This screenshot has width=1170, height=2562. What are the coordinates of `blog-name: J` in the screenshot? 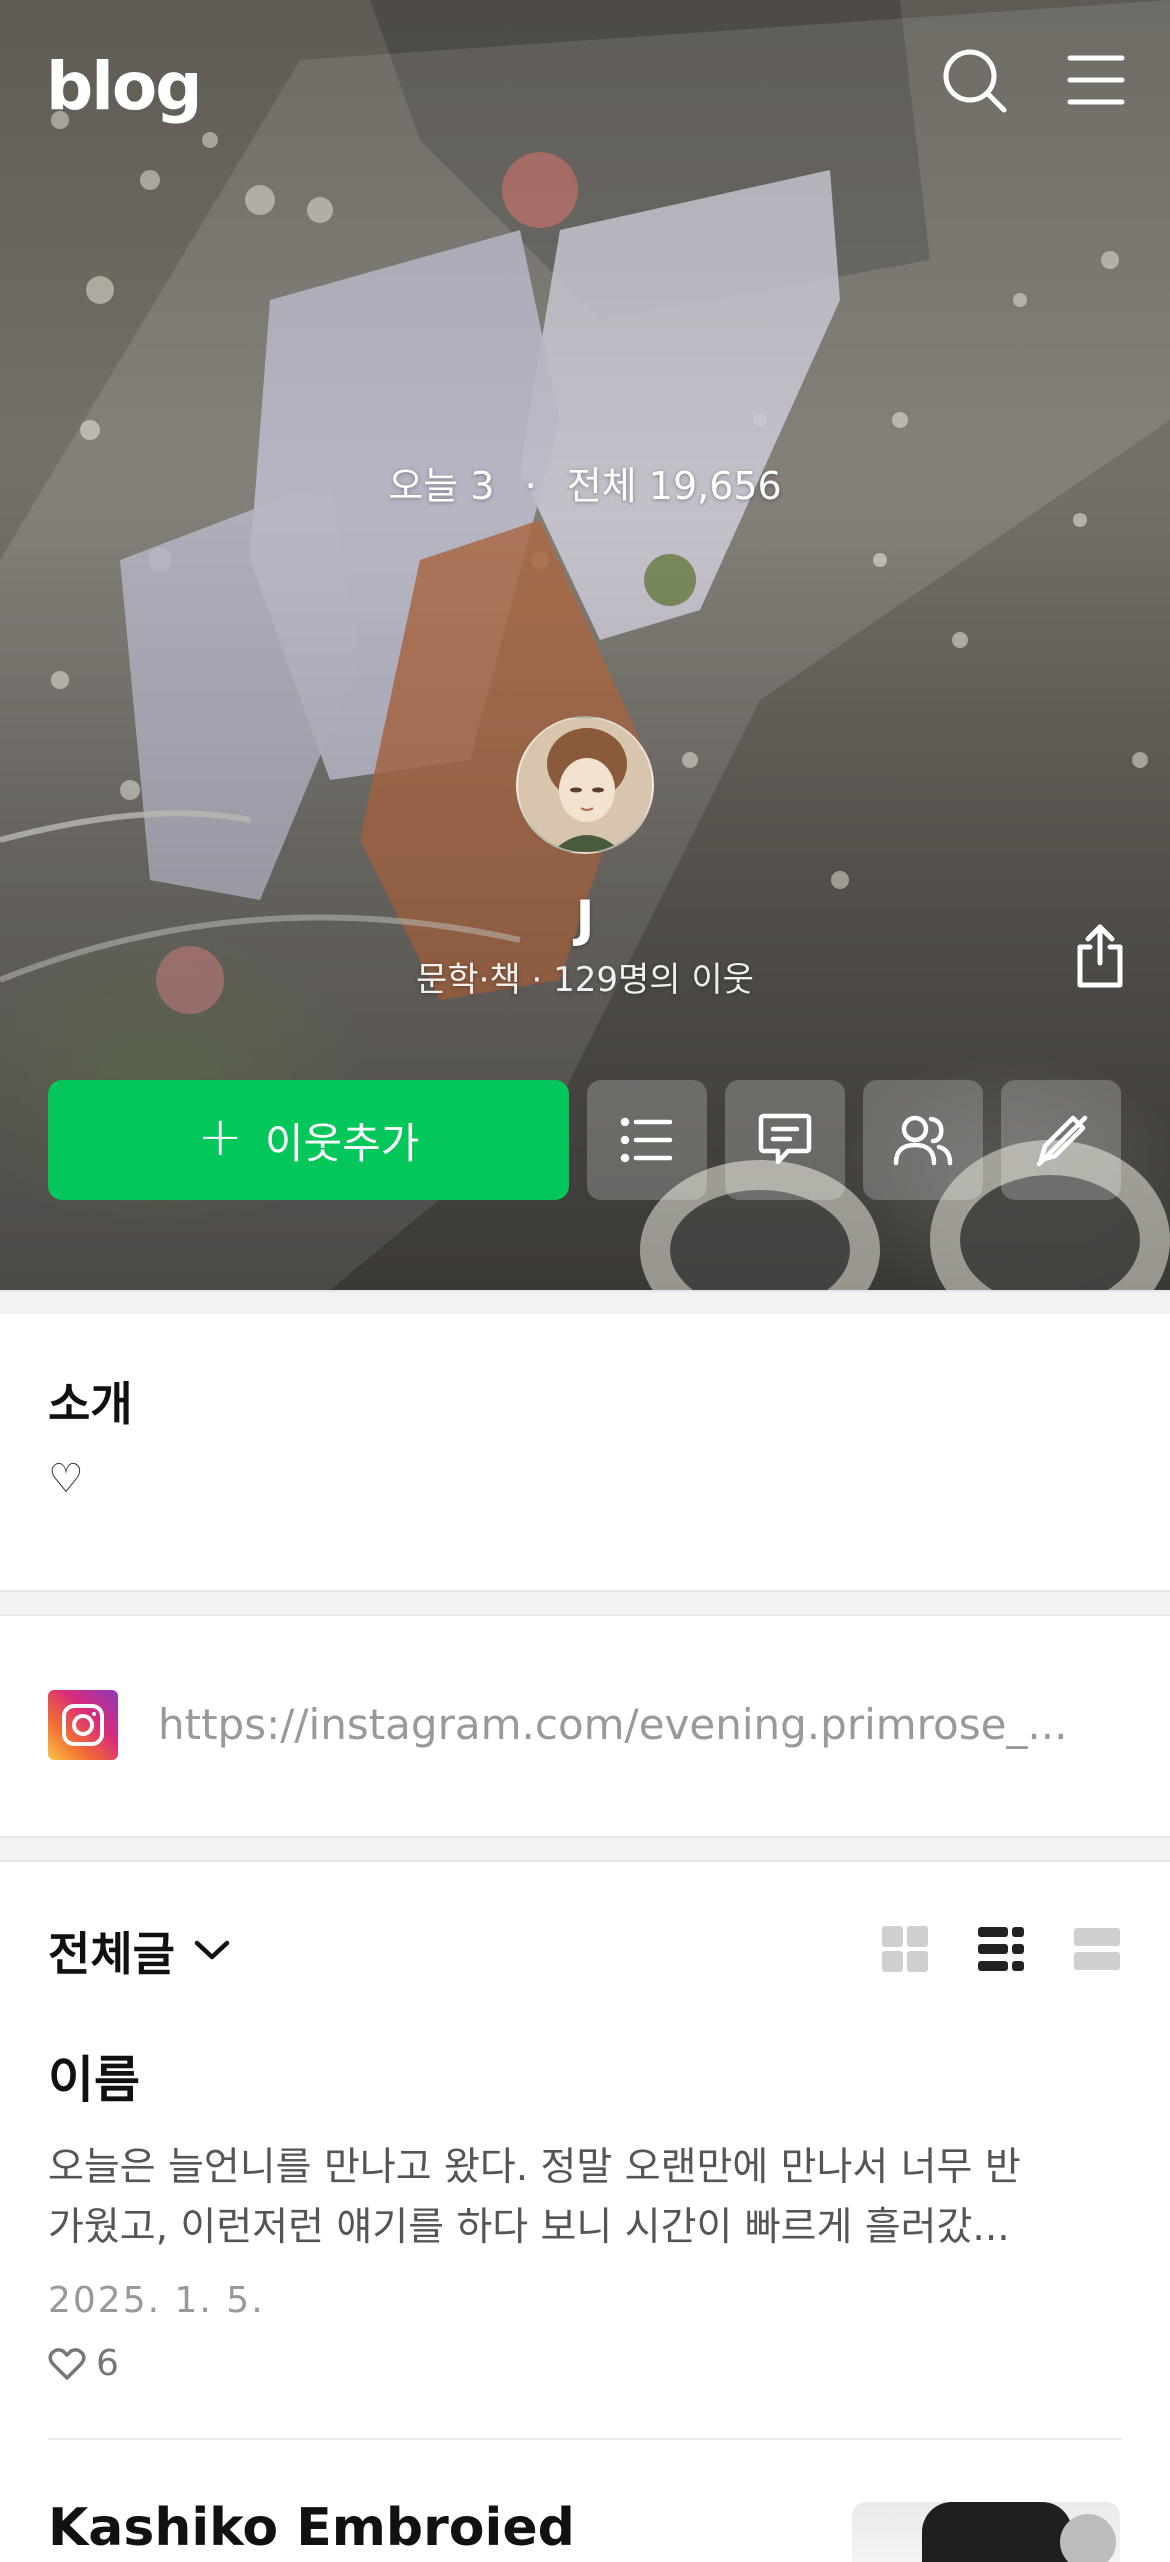 It's located at (585, 919).